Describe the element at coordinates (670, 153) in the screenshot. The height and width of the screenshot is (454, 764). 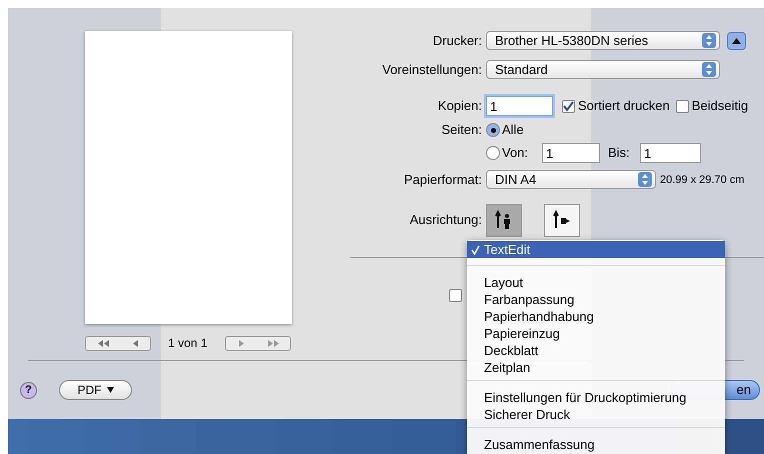
I see `to-page-field: 1` at that location.